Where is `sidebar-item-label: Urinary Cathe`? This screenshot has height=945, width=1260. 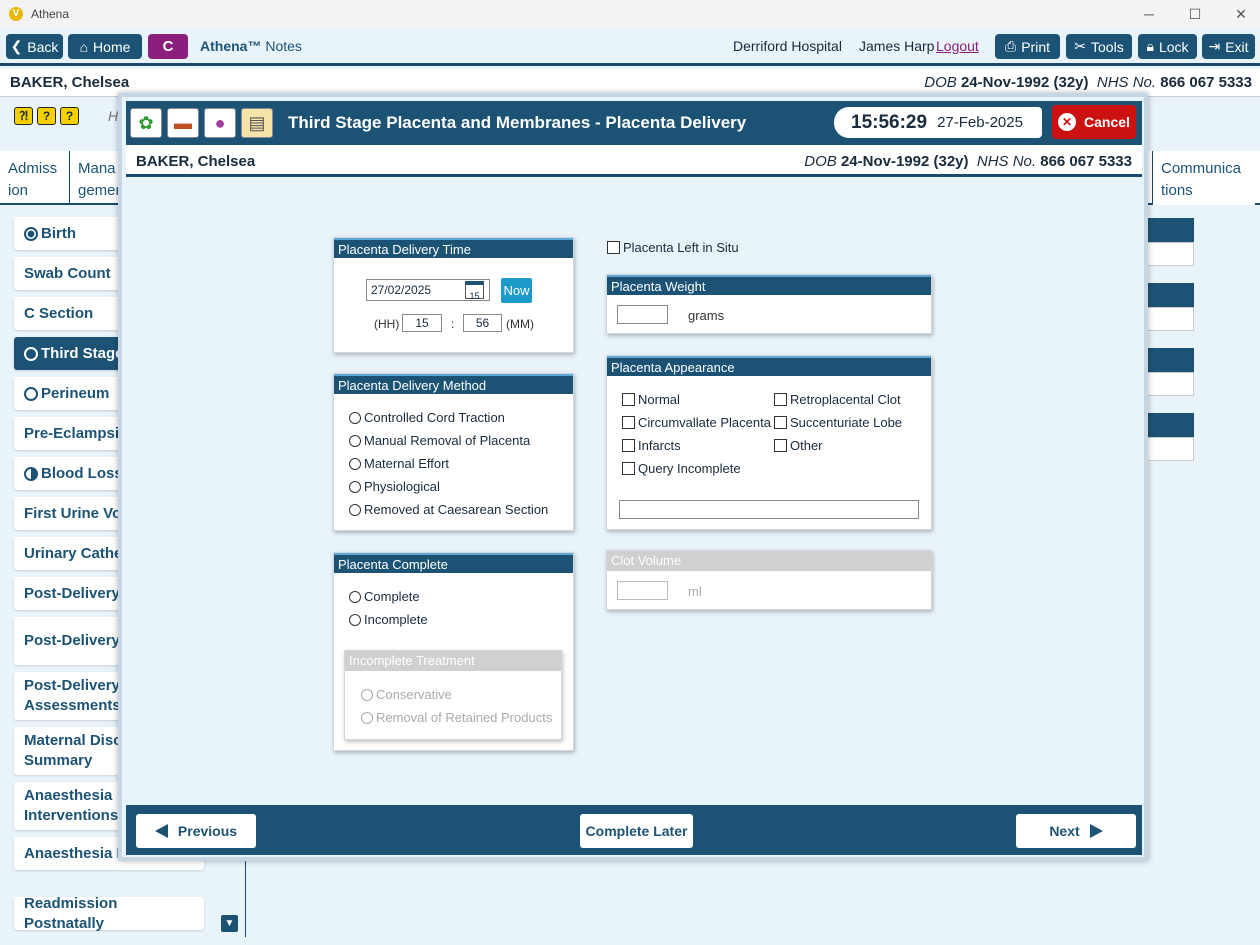 sidebar-item-label: Urinary Cathe is located at coordinates (73, 553).